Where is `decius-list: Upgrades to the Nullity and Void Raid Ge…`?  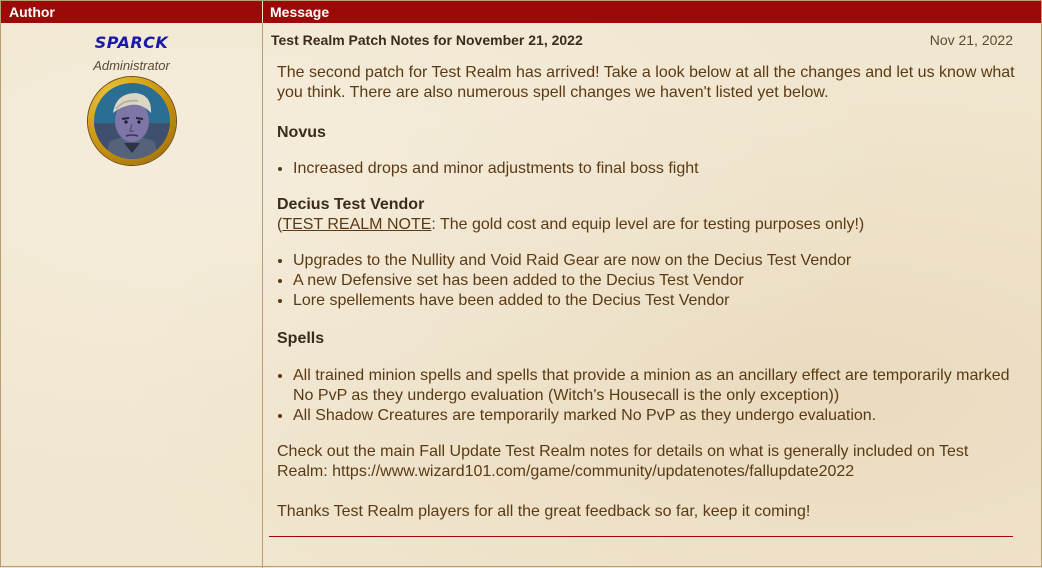
decius-list: Upgrades to the Nullity and Void Raid Ge… is located at coordinates (647, 281).